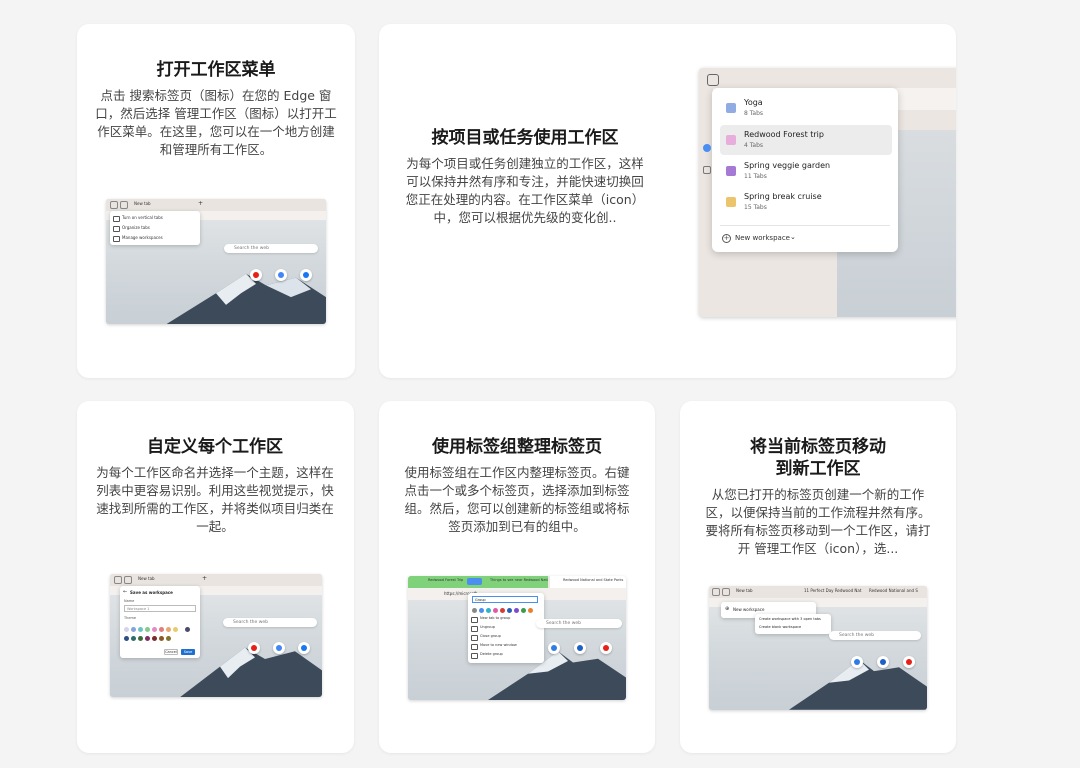 The width and height of the screenshot is (1080, 768). What do you see at coordinates (155, 218) in the screenshot?
I see `menu-item-vertical-tabs: Turn on vertical tabs` at bounding box center [155, 218].